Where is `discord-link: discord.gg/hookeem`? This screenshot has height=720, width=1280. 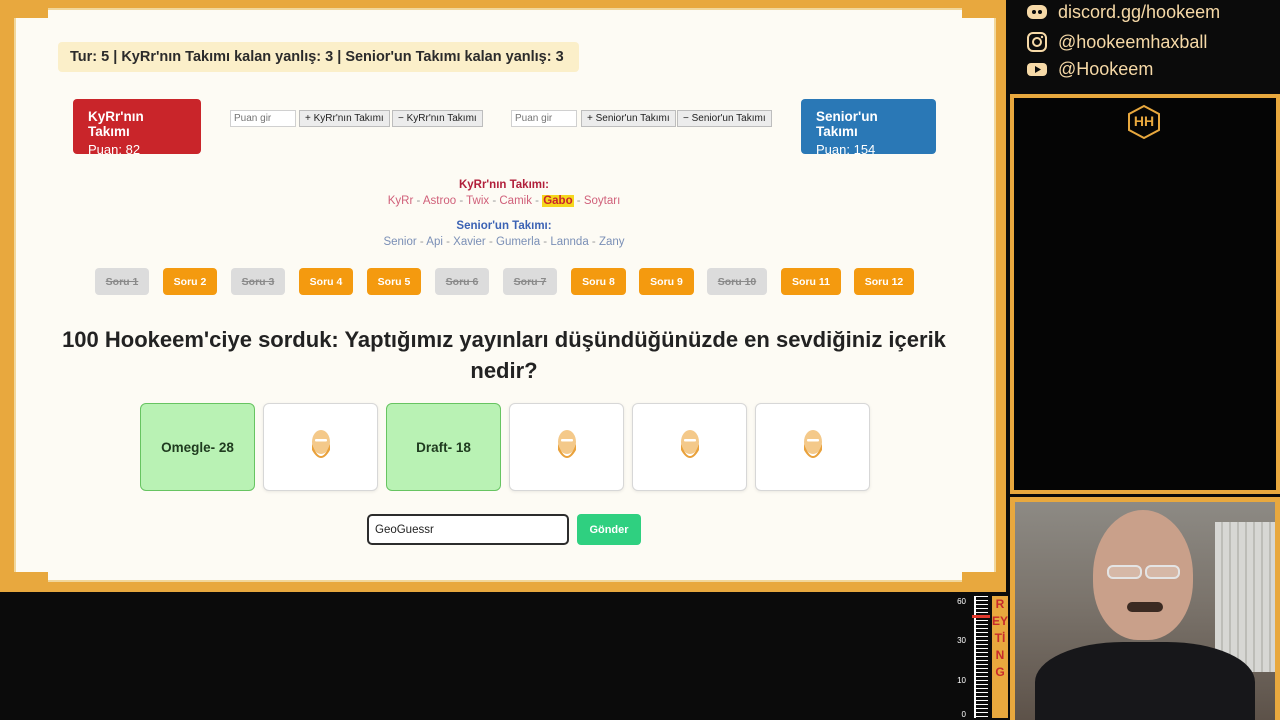
discord-link: discord.gg/hookeem is located at coordinates (1123, 12).